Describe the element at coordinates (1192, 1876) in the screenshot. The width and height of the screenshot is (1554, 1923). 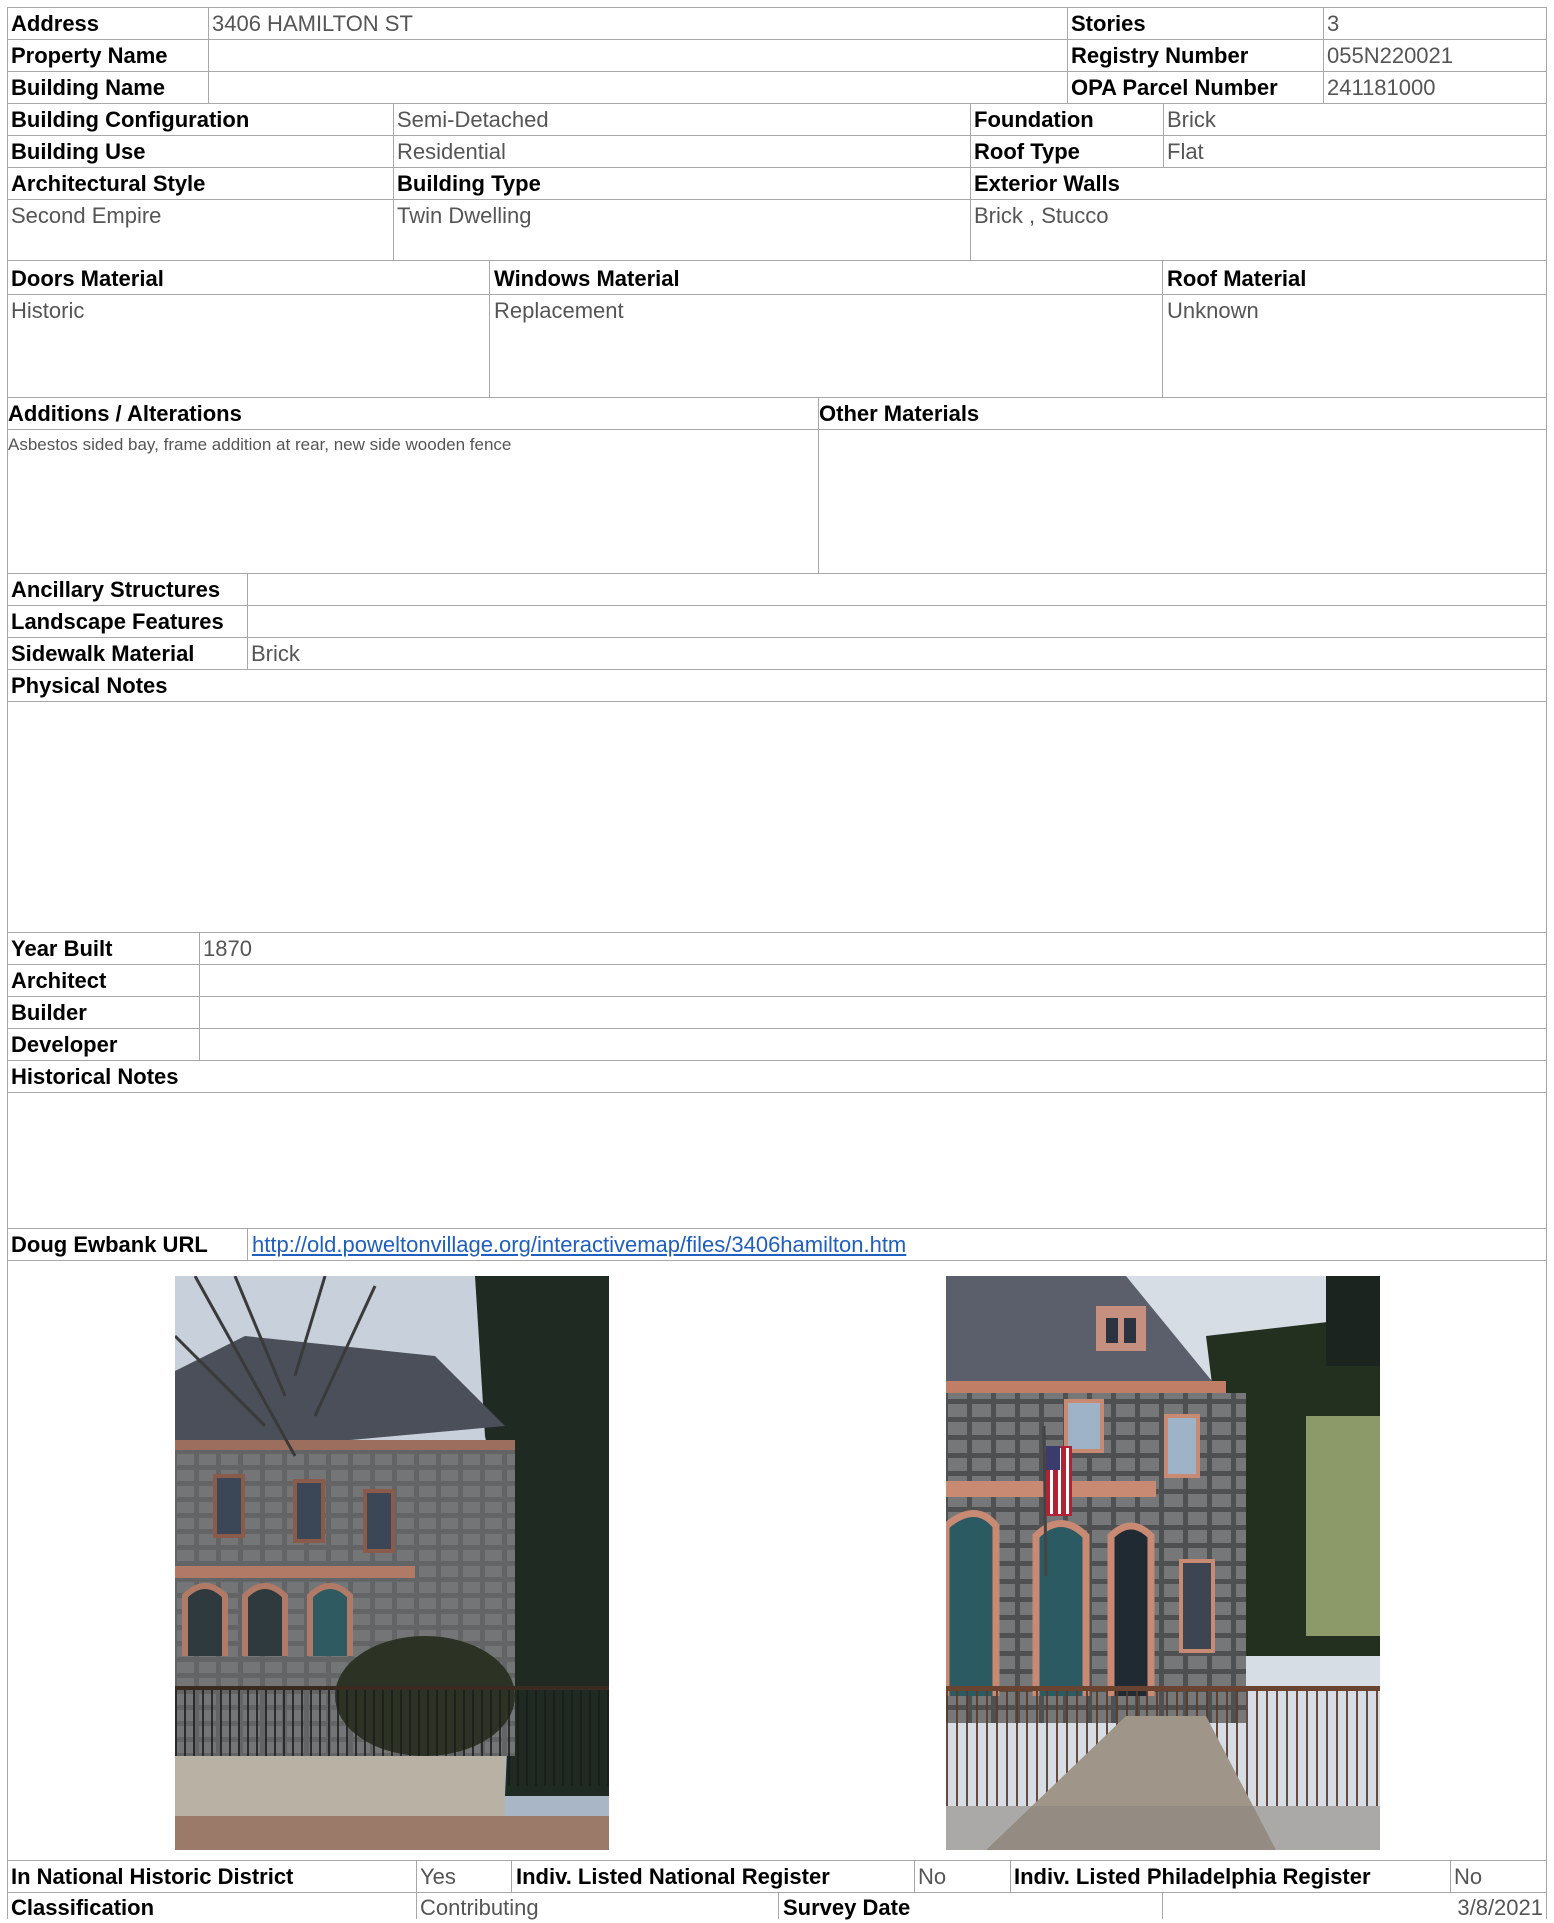
I see `philadelphia-register-label: Indiv. Listed Philadelphia Register` at that location.